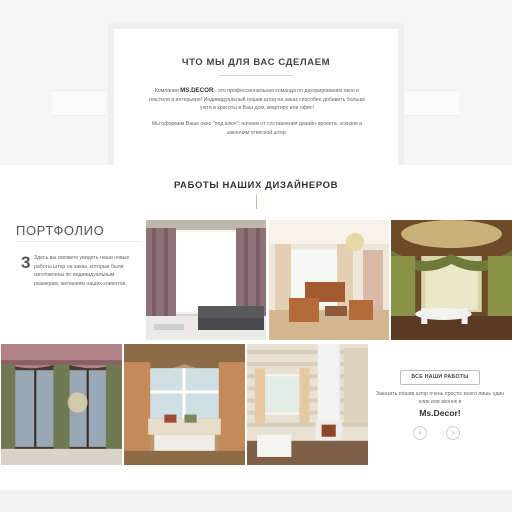  Describe the element at coordinates (256, 202) in the screenshot. I see `works-divider` at that location.